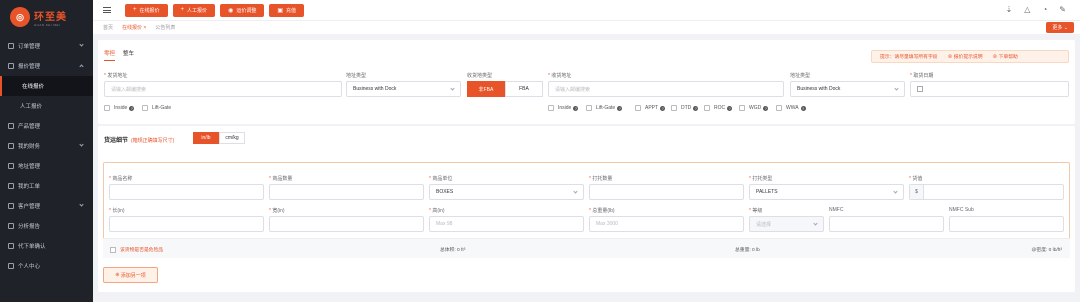 Image resolution: width=1080 pixels, height=302 pixels. I want to click on nmfc-sub-input, so click(1006, 224).